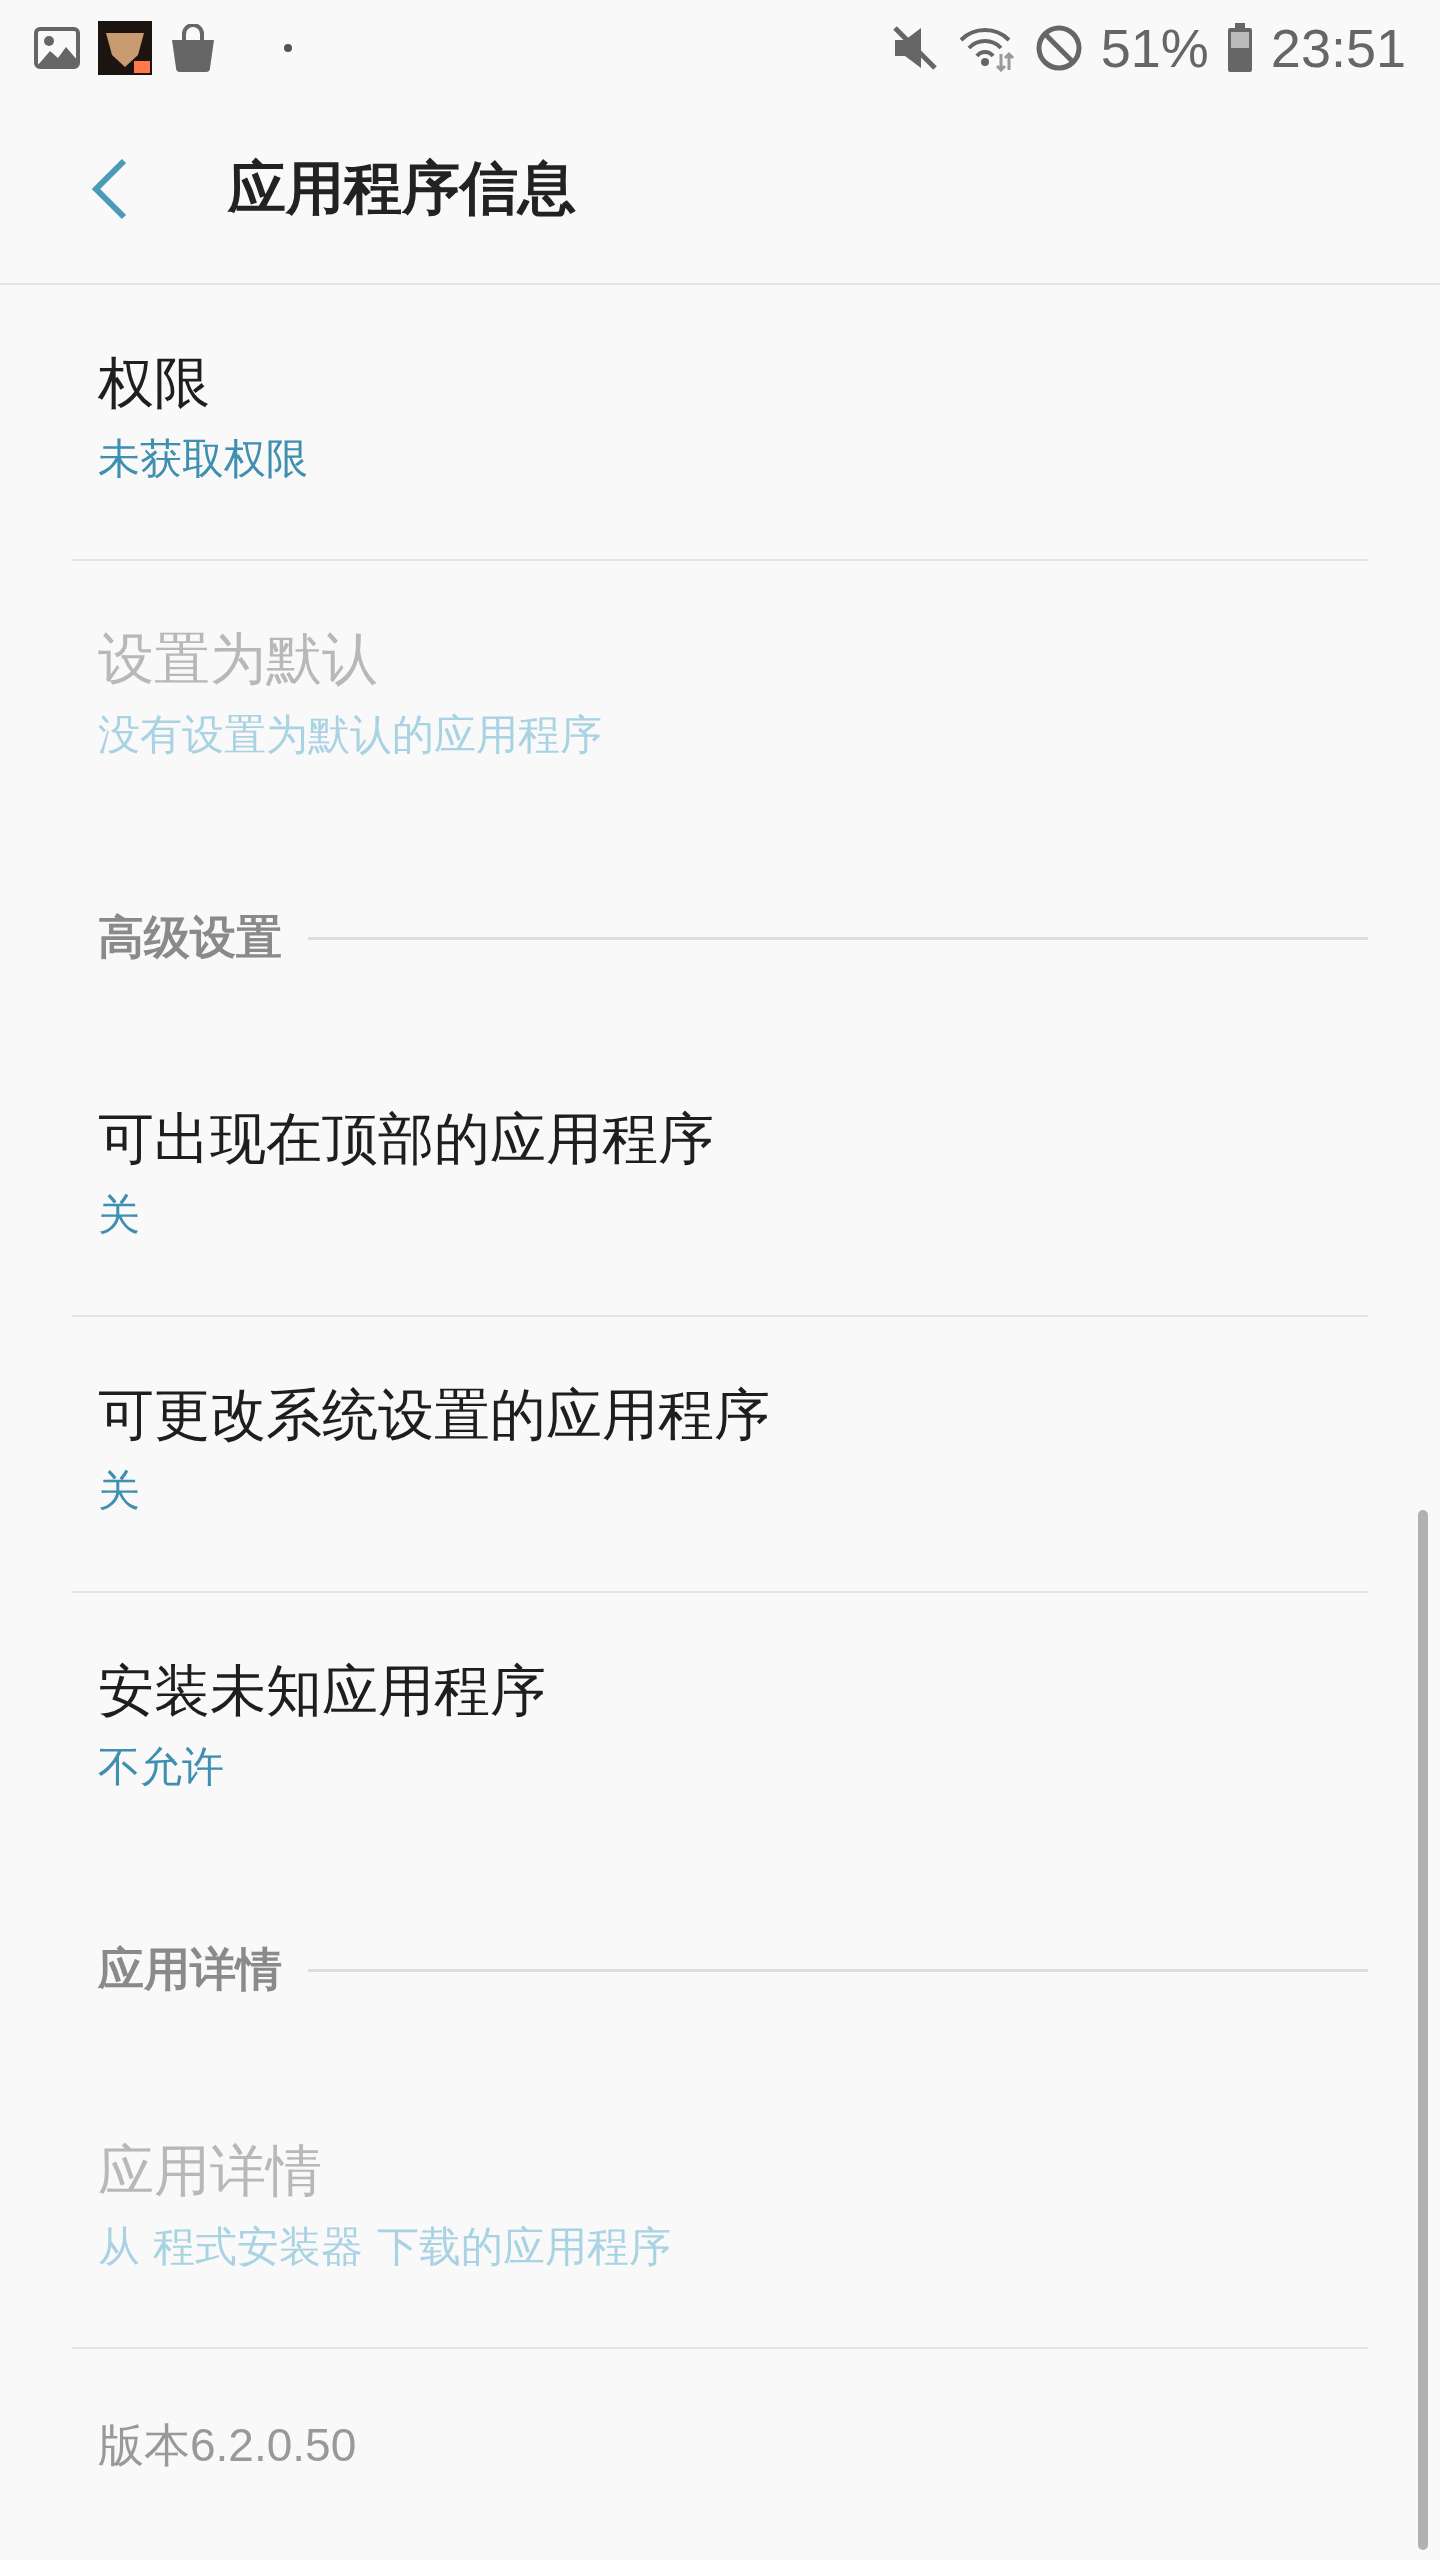 The image size is (1440, 2560). Describe the element at coordinates (125, 47) in the screenshot. I see `app-icon` at that location.